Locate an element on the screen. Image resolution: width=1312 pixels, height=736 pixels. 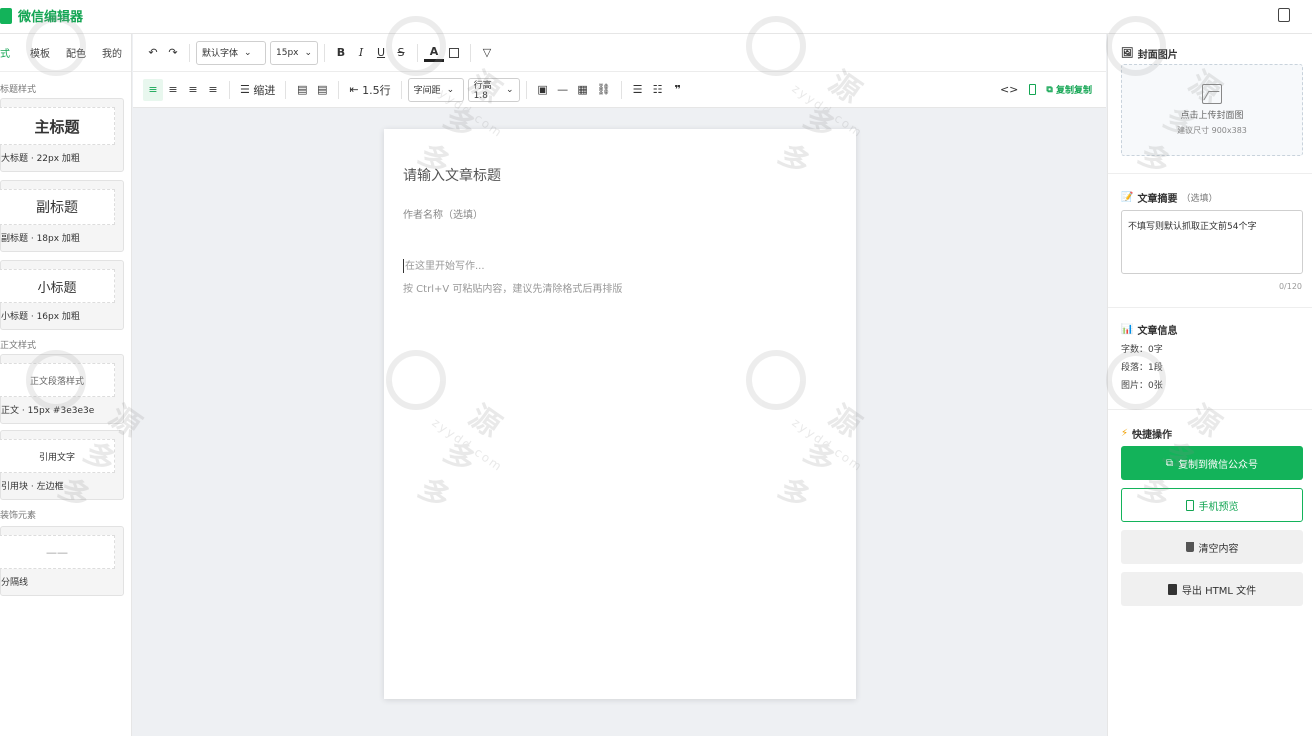
card-preview: —— is located at coordinates (57, 552).